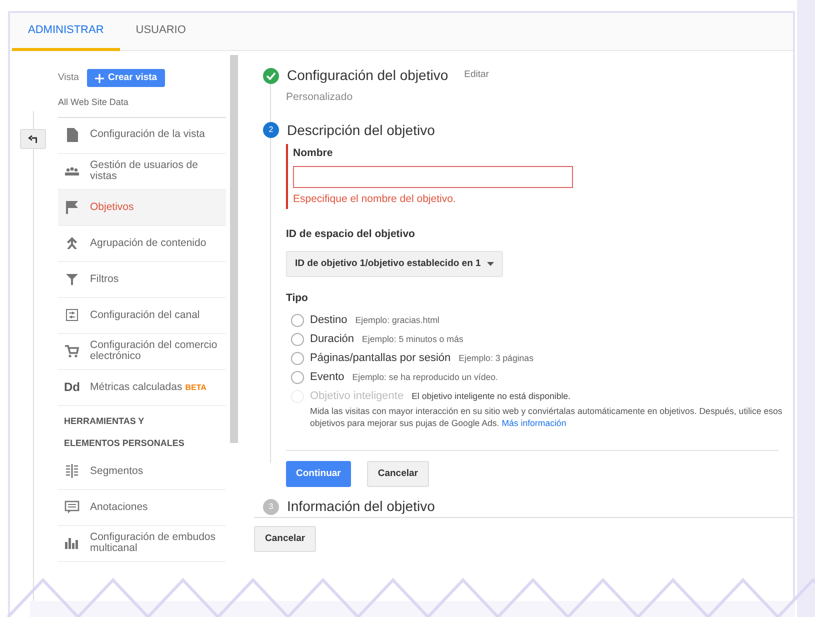 The image size is (815, 617). Describe the element at coordinates (142, 316) in the screenshot. I see `nav-item: Configuración del canal` at that location.